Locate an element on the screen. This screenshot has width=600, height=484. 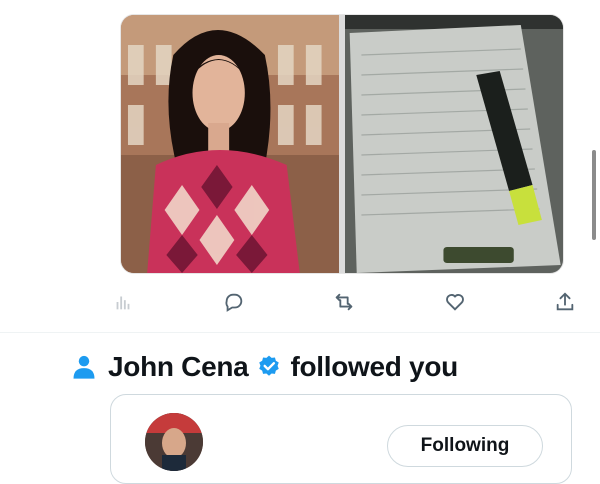
retweet-button is located at coordinates (344, 302).